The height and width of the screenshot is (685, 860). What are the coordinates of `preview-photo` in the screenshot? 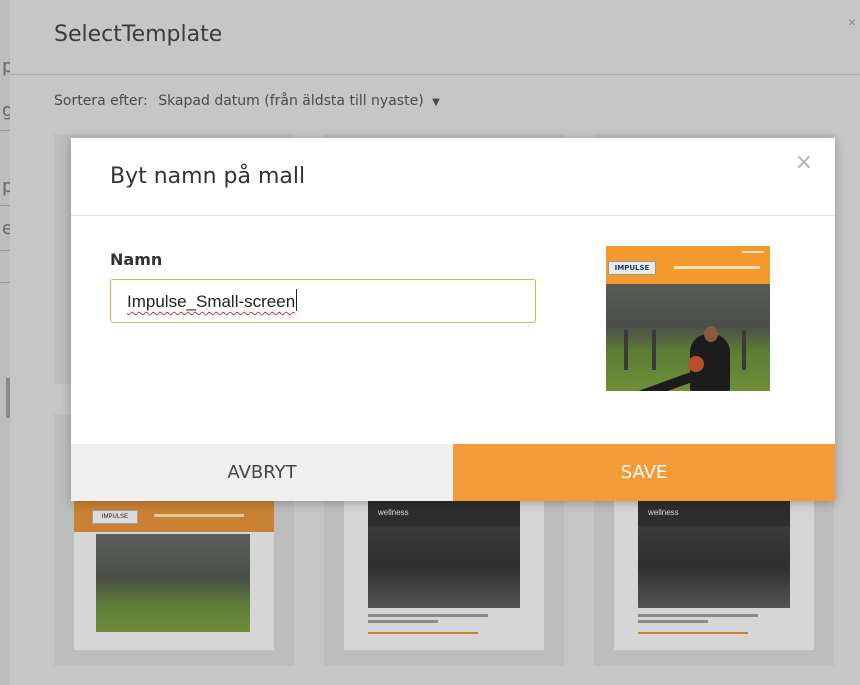 It's located at (688, 337).